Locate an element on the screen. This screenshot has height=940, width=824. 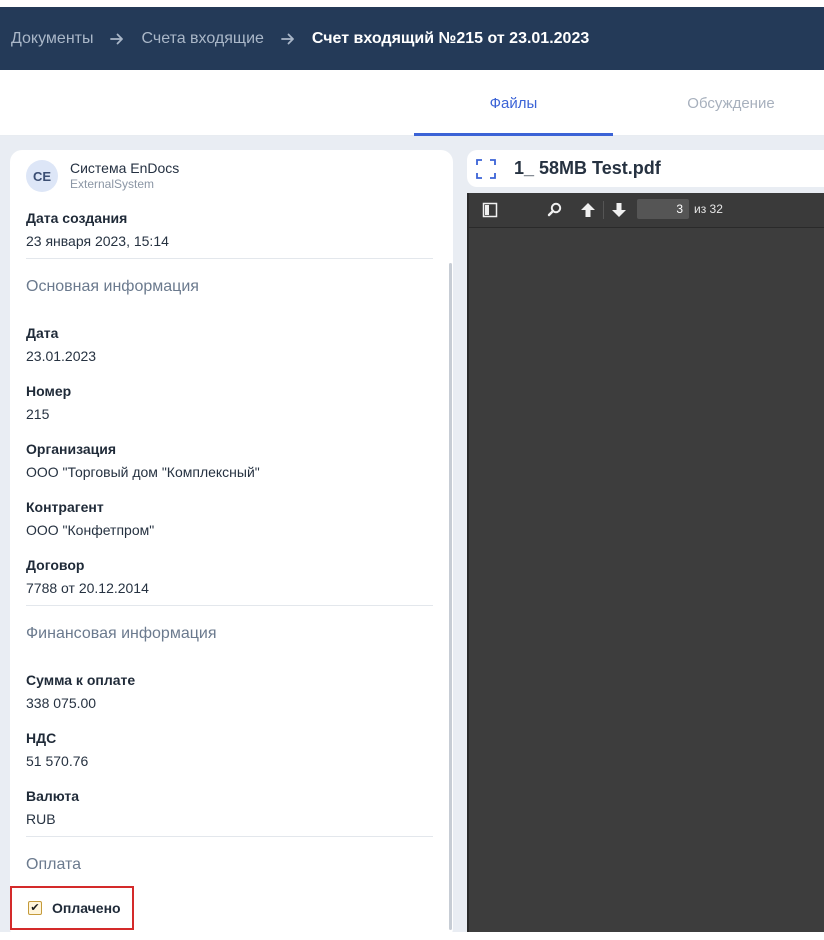
toolbar-separator is located at coordinates (603, 210).